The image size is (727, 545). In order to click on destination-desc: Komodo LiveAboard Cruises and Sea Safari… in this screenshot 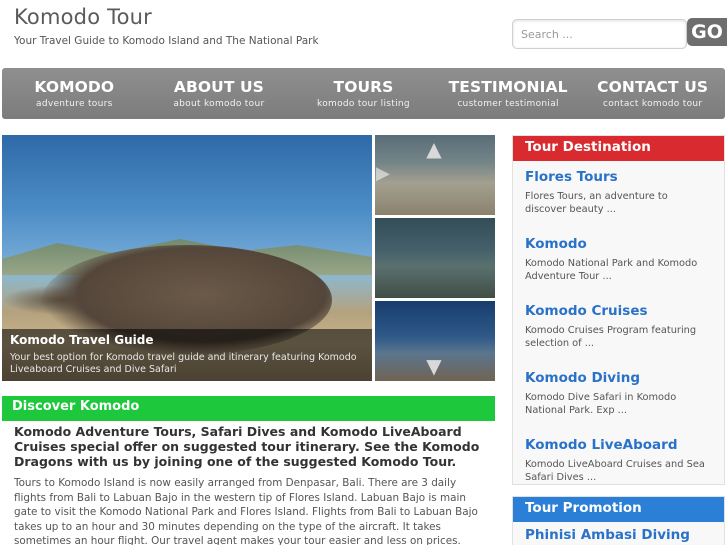, I will do `click(615, 471)`.